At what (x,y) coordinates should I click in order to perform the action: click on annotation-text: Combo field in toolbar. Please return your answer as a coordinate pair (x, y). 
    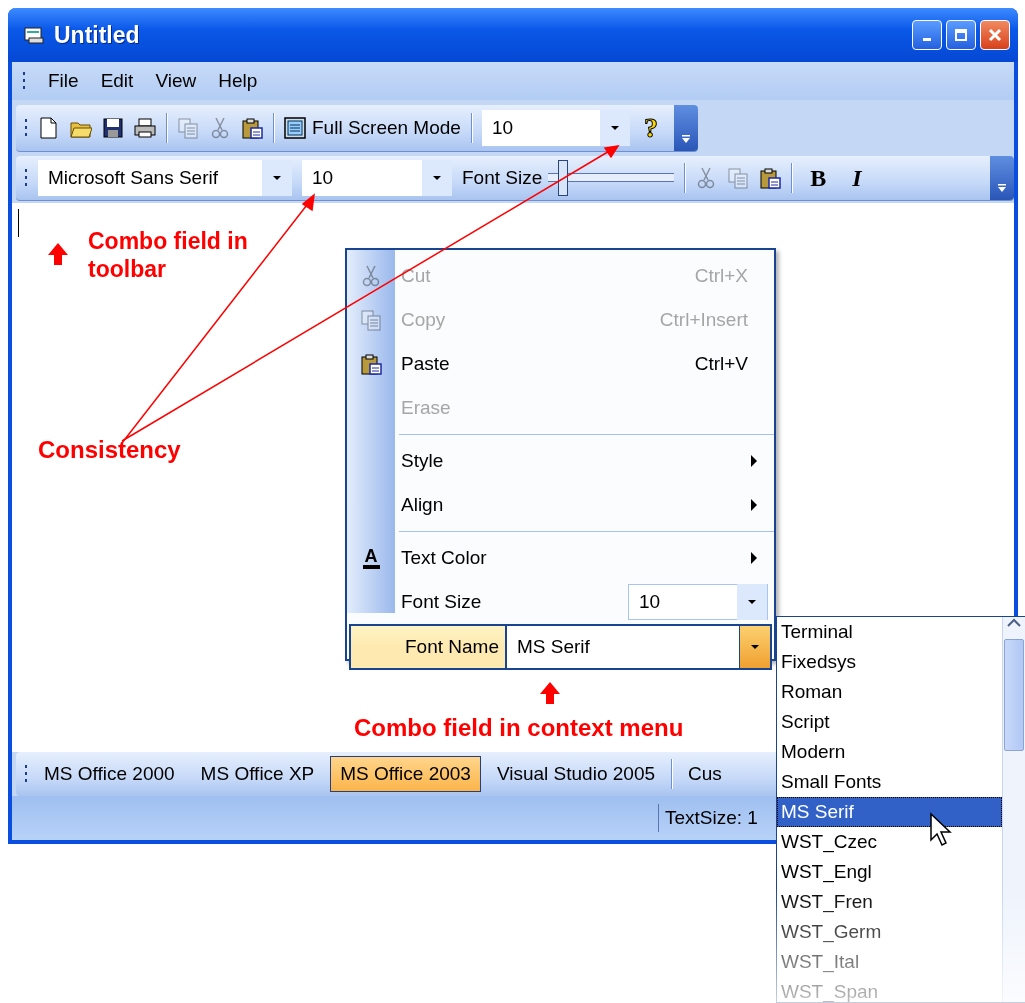
    Looking at the image, I should click on (168, 255).